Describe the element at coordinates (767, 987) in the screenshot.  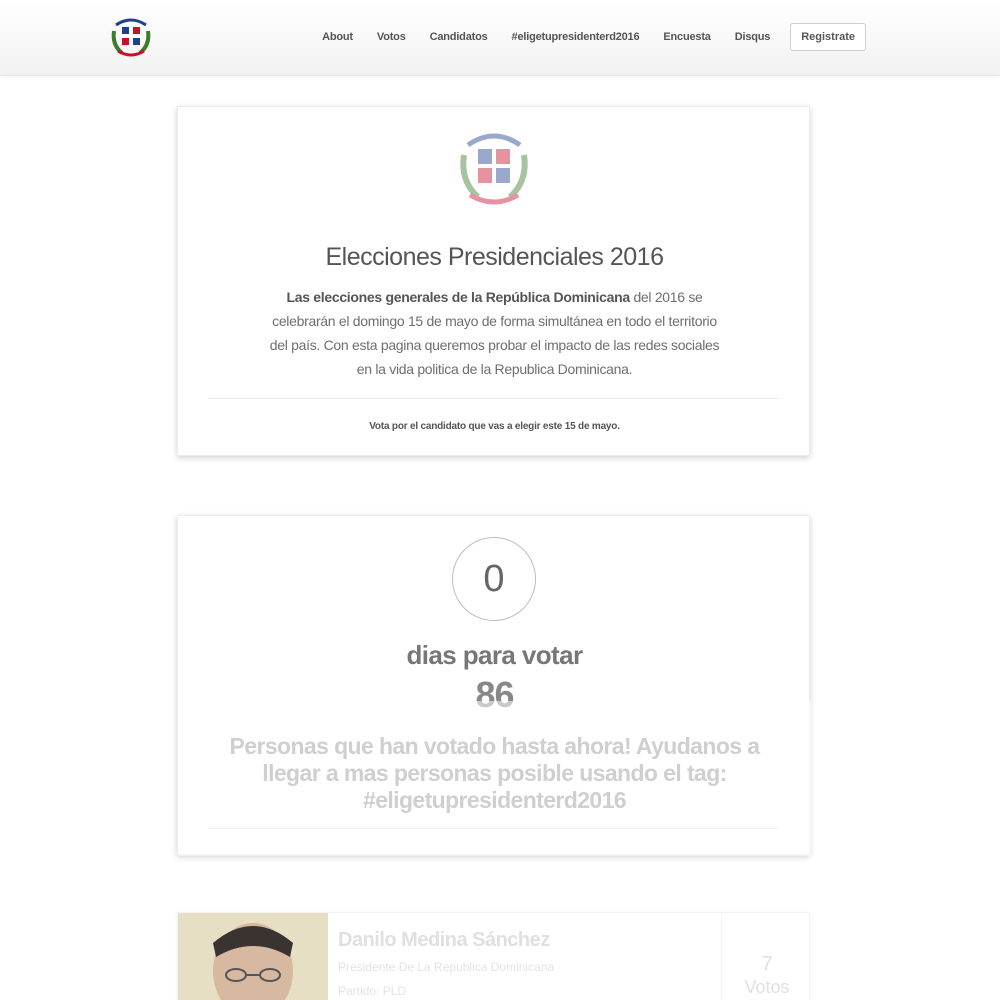
I see `candidate-votes-label: Votos` at that location.